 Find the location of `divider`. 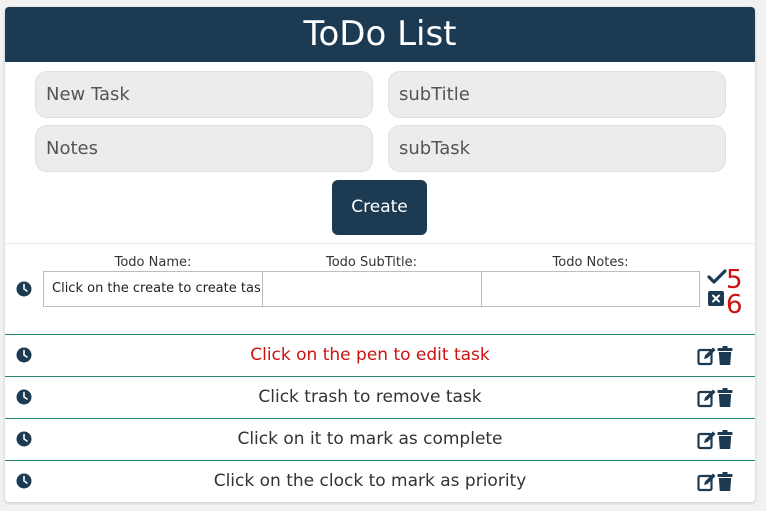

divider is located at coordinates (380, 243).